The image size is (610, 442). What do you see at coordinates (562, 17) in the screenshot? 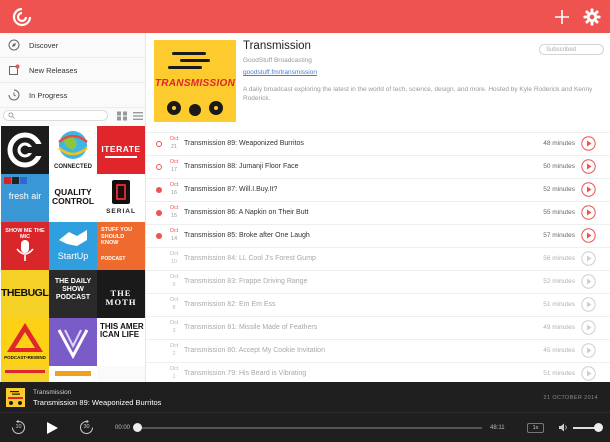
I see `add-podcast-icon` at bounding box center [562, 17].